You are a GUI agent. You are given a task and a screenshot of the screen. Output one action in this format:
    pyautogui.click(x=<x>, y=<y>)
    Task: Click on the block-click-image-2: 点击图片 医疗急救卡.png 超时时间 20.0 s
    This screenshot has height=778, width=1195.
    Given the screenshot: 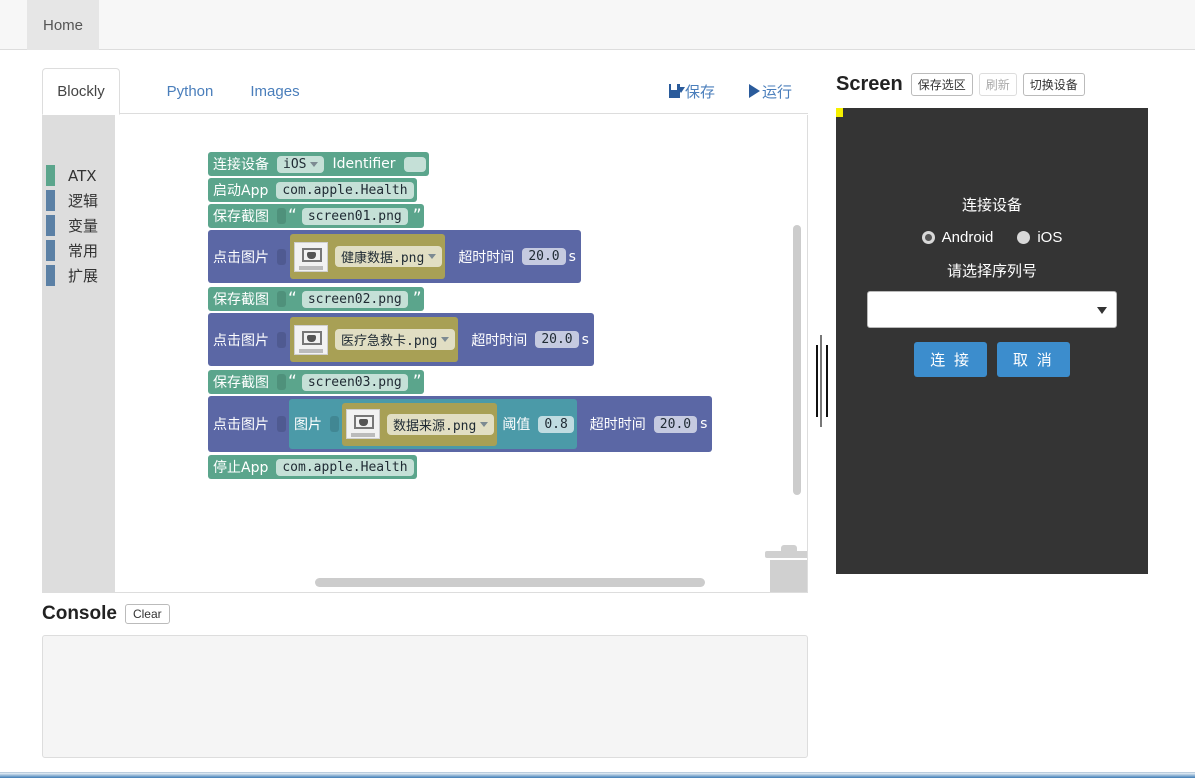 What is the action you would take?
    pyautogui.click(x=401, y=339)
    